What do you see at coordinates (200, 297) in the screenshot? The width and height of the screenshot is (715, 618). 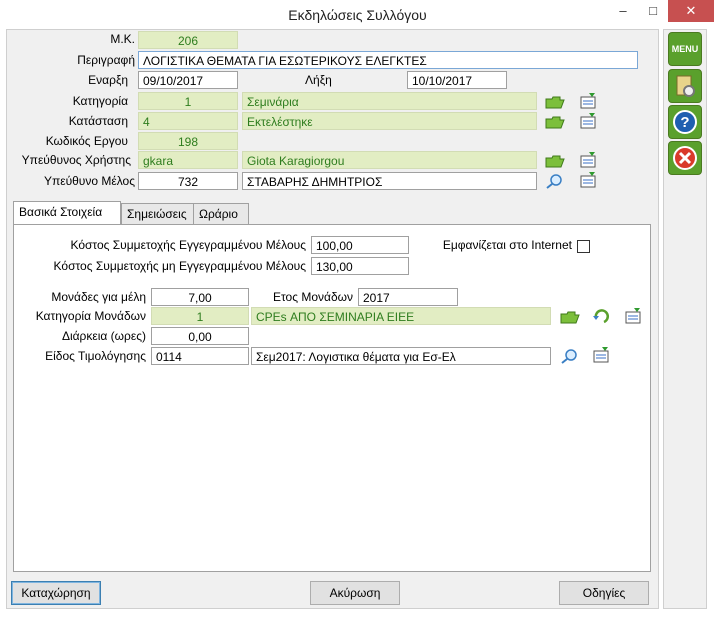 I see `units-field: 7,00` at bounding box center [200, 297].